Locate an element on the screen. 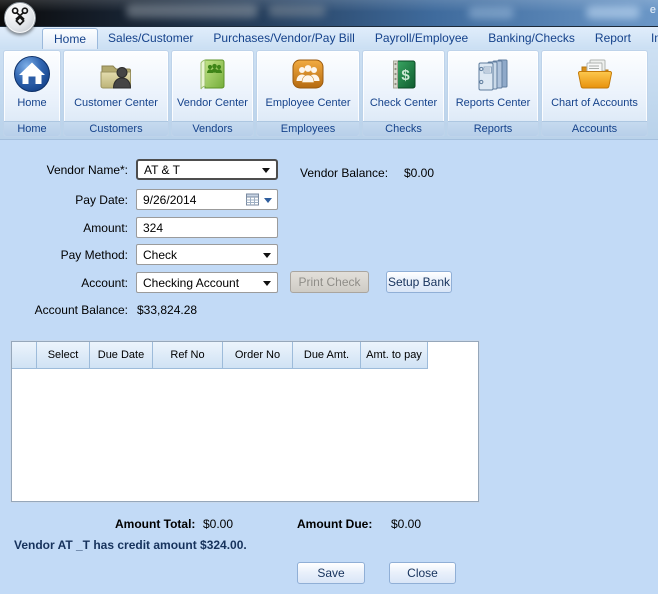 The width and height of the screenshot is (658, 594). column-header-due-date: Due Date is located at coordinates (121, 355).